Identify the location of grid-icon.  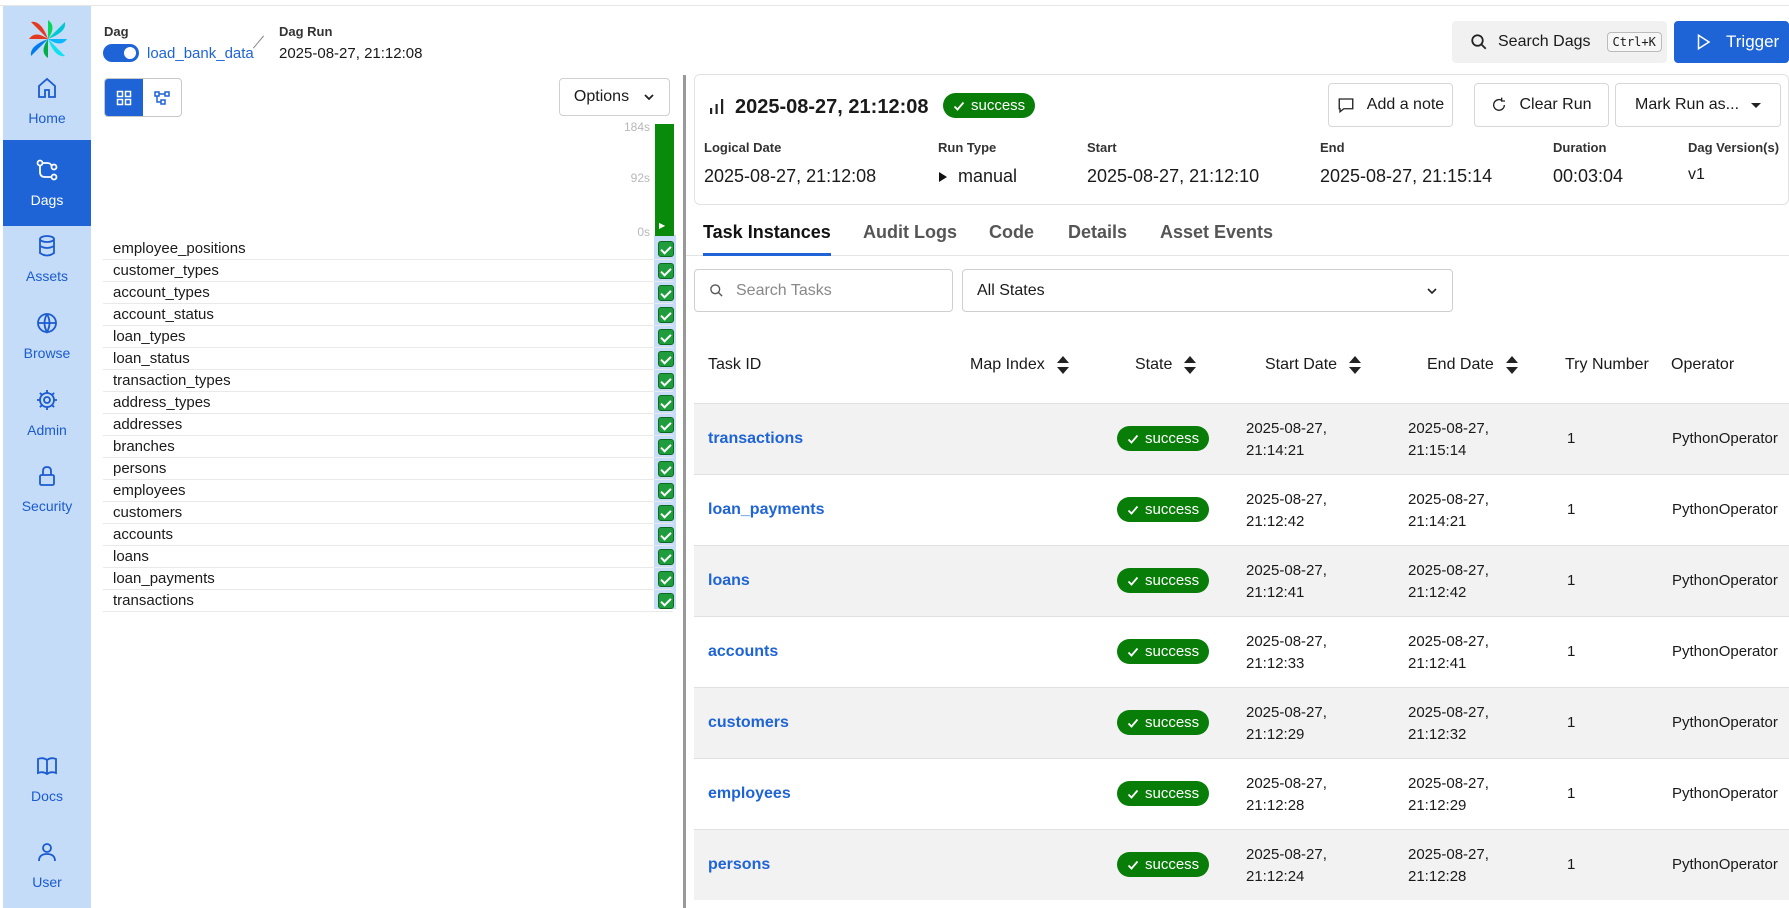
(124, 97).